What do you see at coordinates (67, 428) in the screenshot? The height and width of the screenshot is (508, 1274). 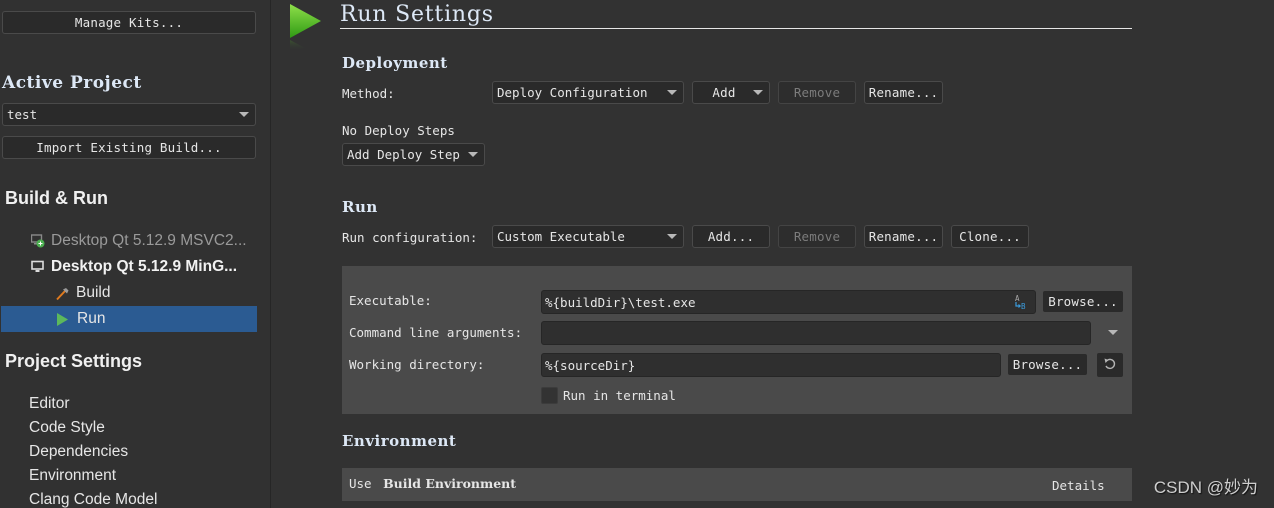 I see `settings-item-code-style: Code Style` at bounding box center [67, 428].